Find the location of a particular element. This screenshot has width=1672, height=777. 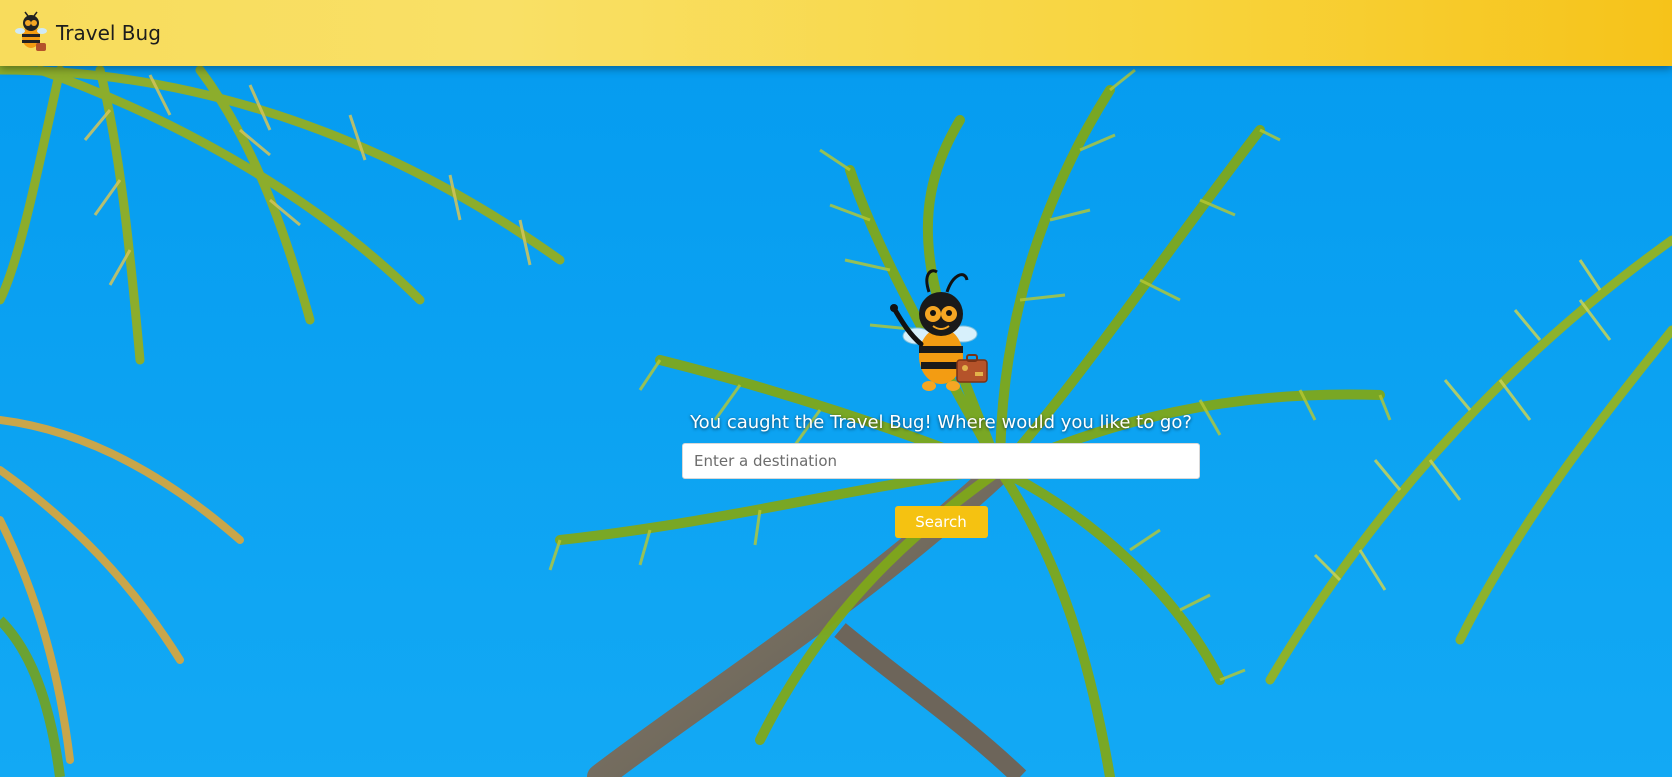

search-button: Search is located at coordinates (941, 522).